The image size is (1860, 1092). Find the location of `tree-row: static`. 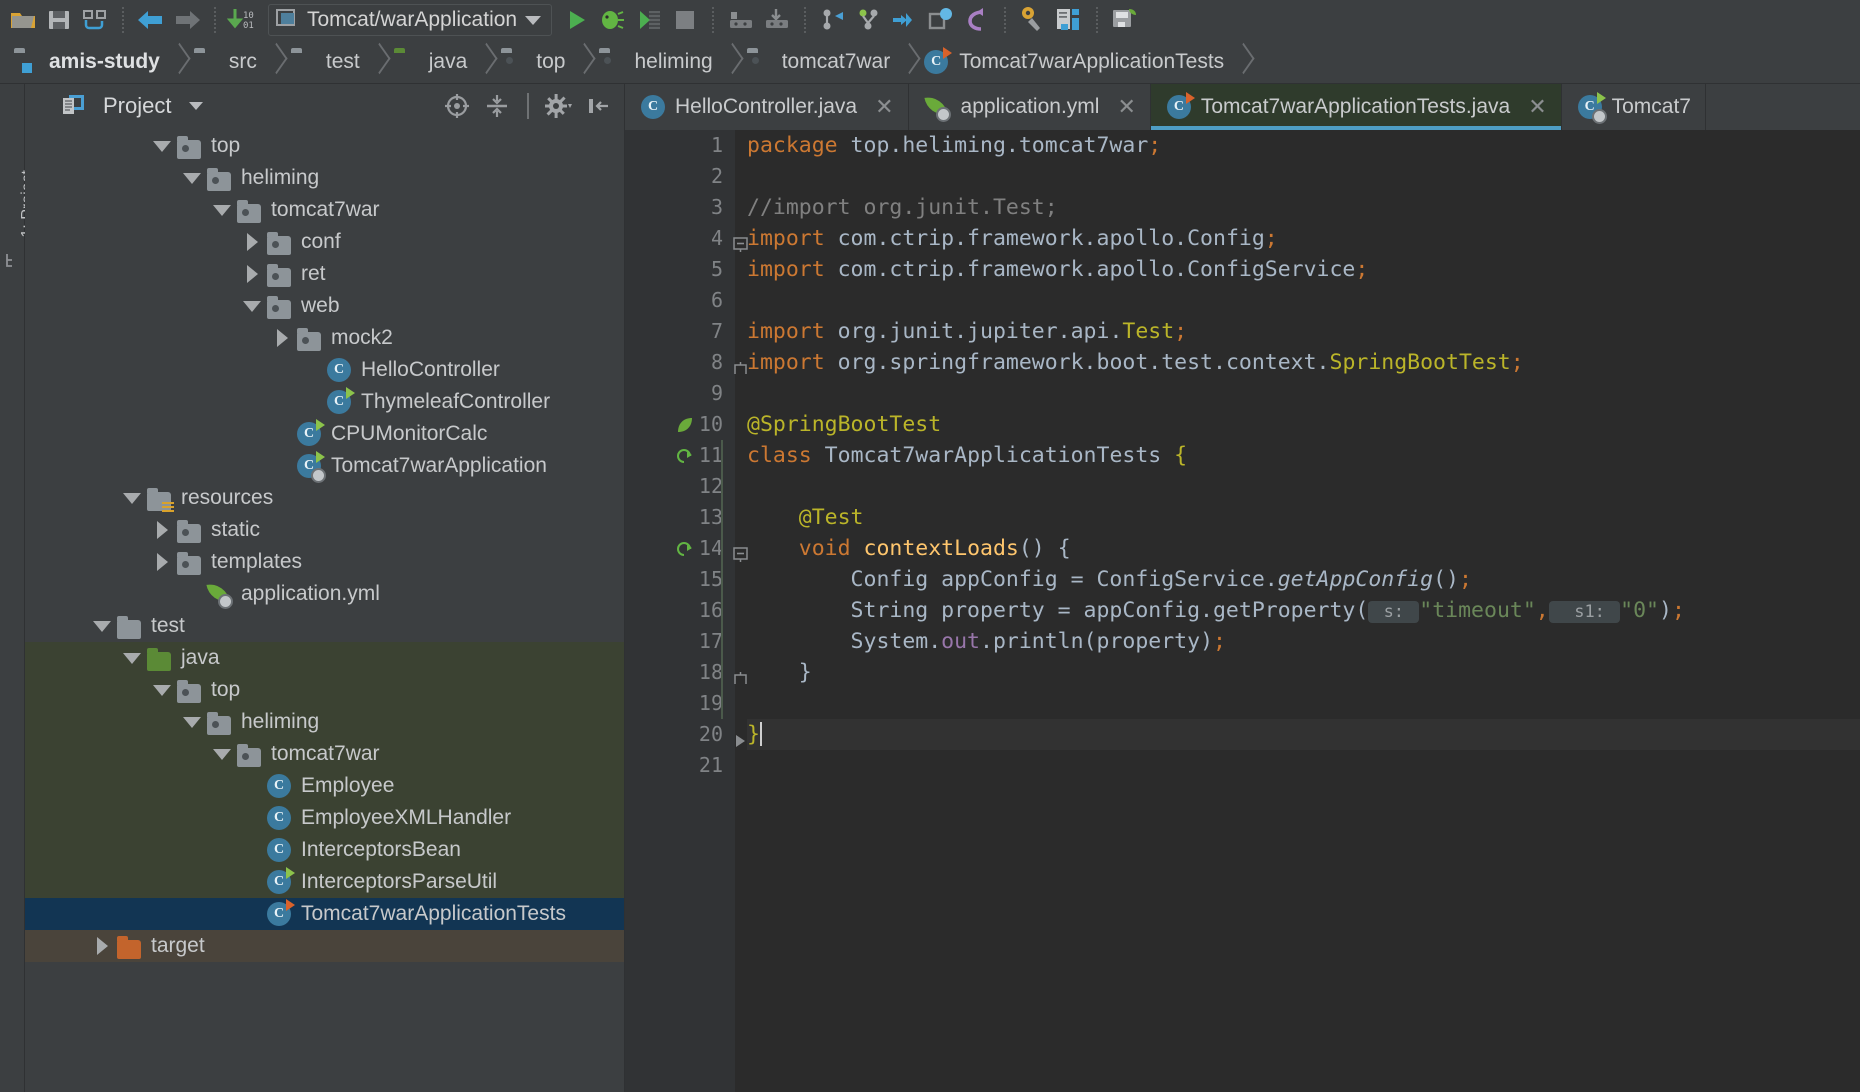

tree-row: static is located at coordinates (324, 530).